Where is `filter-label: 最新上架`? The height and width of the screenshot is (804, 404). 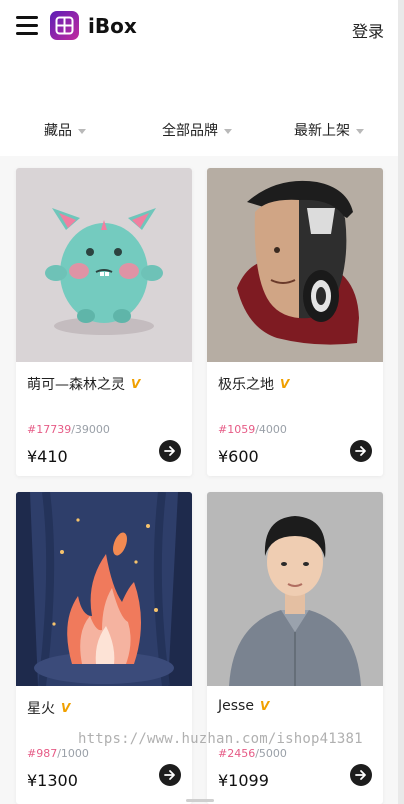 filter-label: 最新上架 is located at coordinates (322, 131).